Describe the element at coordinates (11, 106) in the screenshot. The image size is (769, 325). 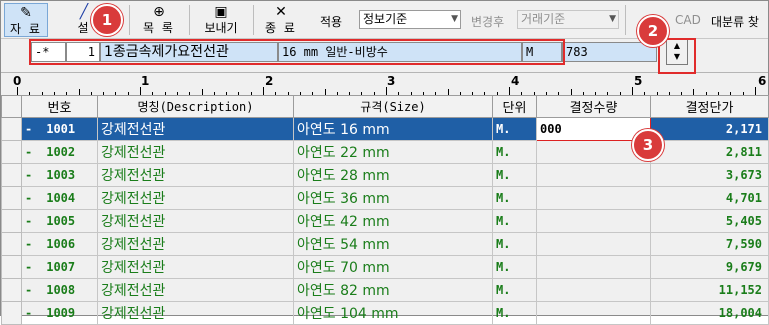
I see `row-header-corner` at that location.